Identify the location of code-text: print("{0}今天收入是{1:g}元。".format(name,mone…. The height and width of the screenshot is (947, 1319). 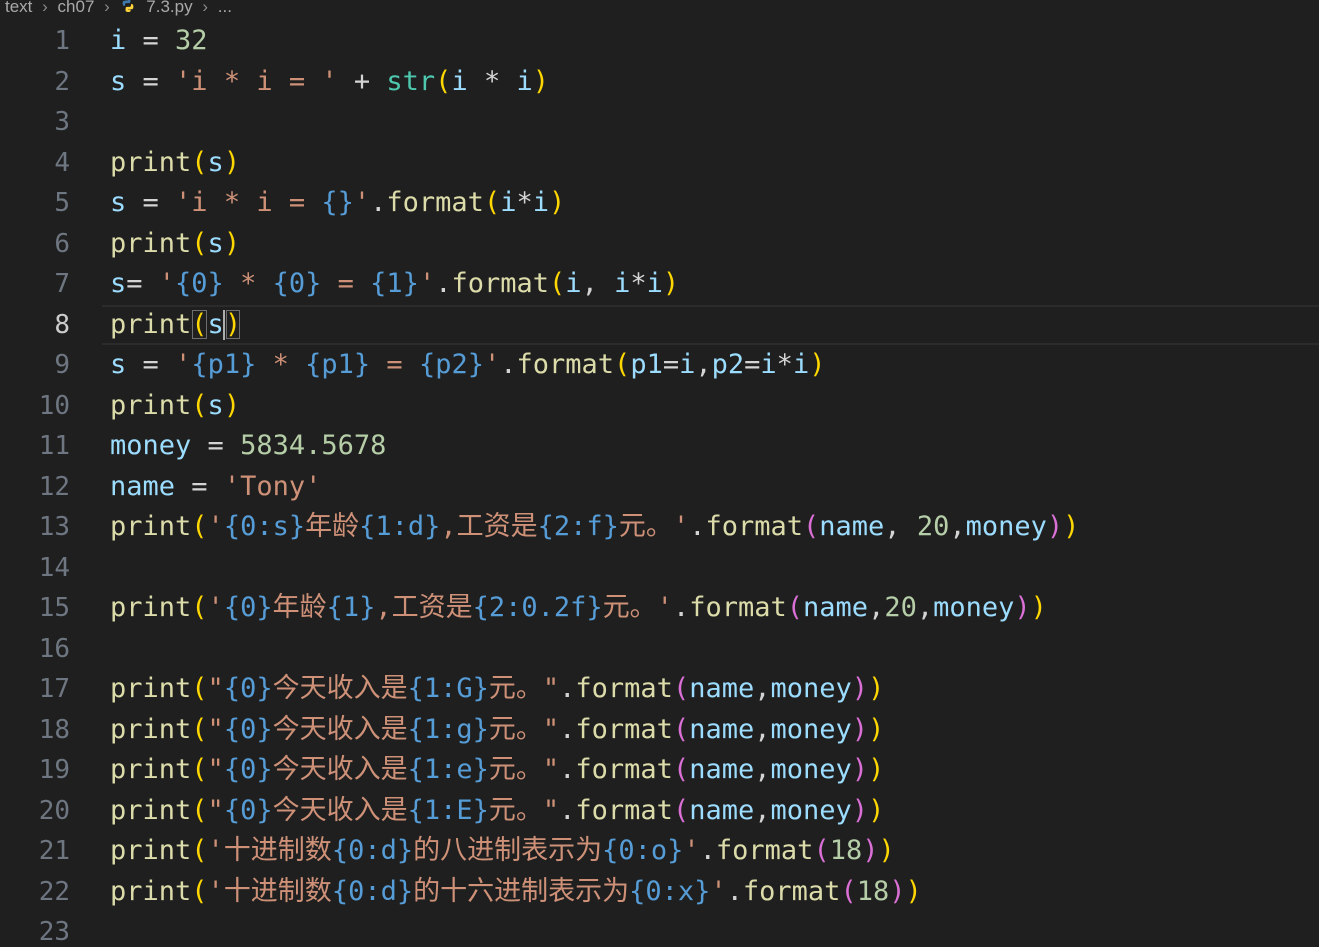
(497, 730).